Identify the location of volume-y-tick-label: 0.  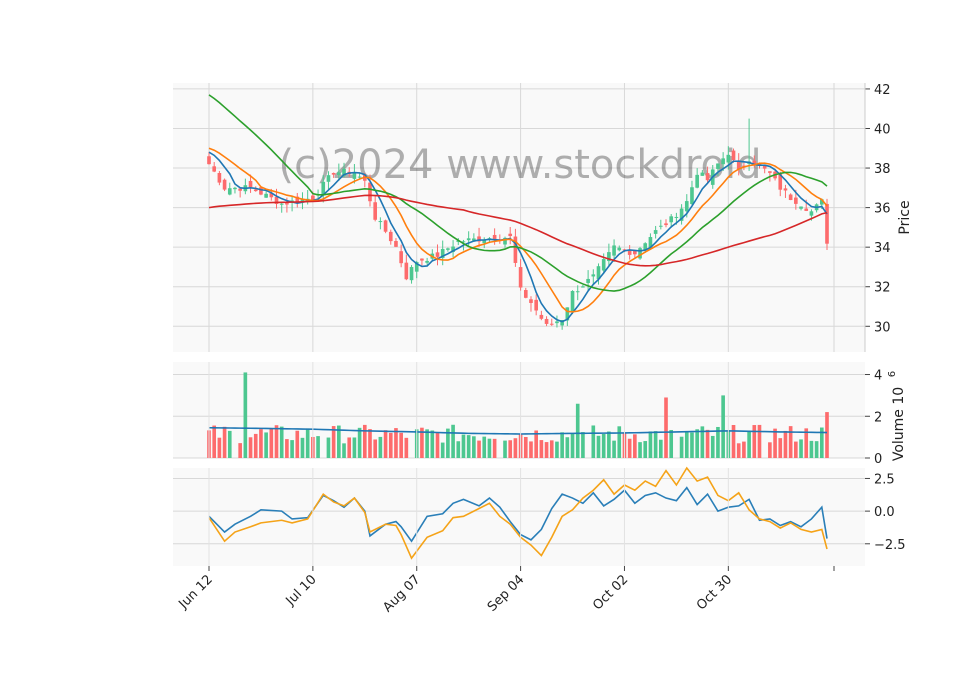
(878, 459).